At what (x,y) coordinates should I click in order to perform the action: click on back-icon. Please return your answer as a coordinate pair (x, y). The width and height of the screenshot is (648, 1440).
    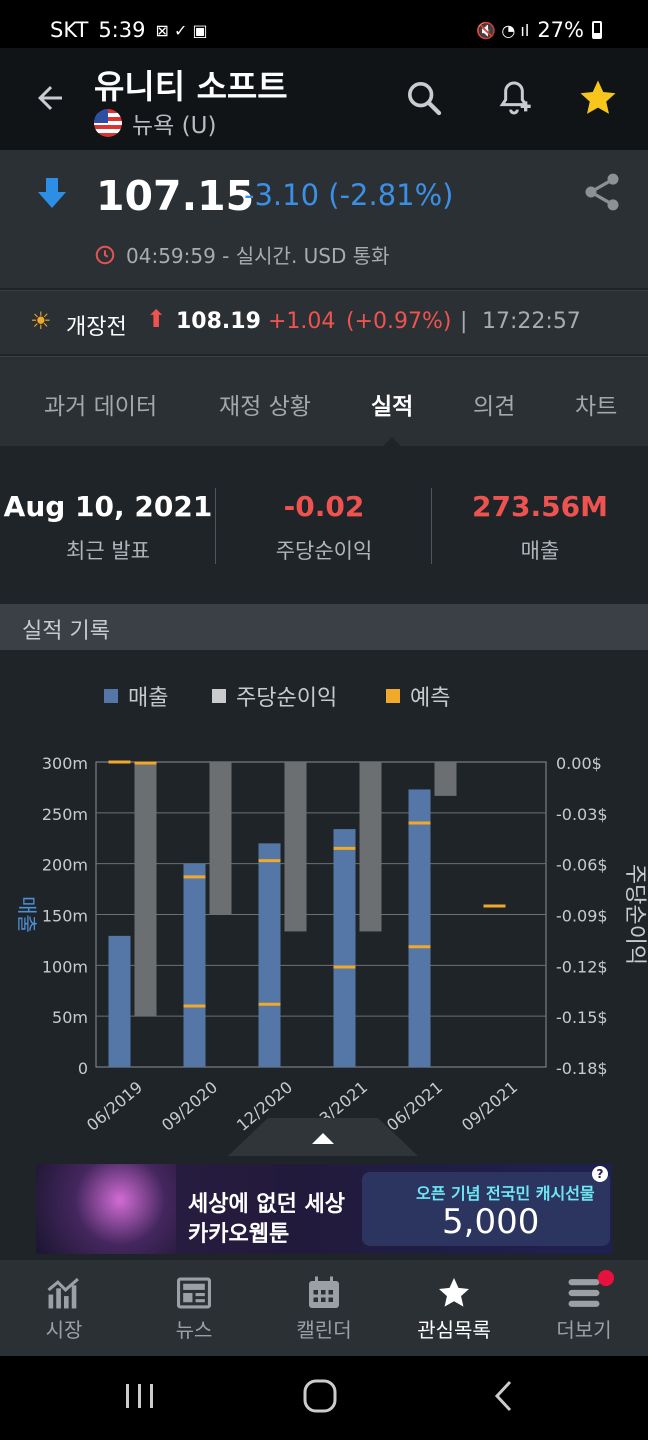
    Looking at the image, I should click on (504, 1396).